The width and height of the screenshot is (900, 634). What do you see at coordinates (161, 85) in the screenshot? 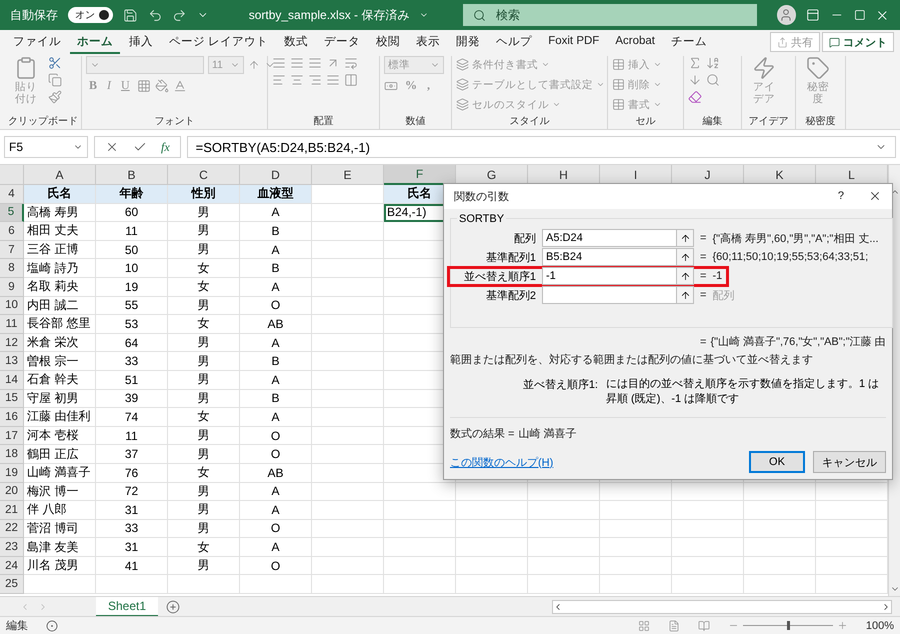
I see `fill-color-icon` at bounding box center [161, 85].